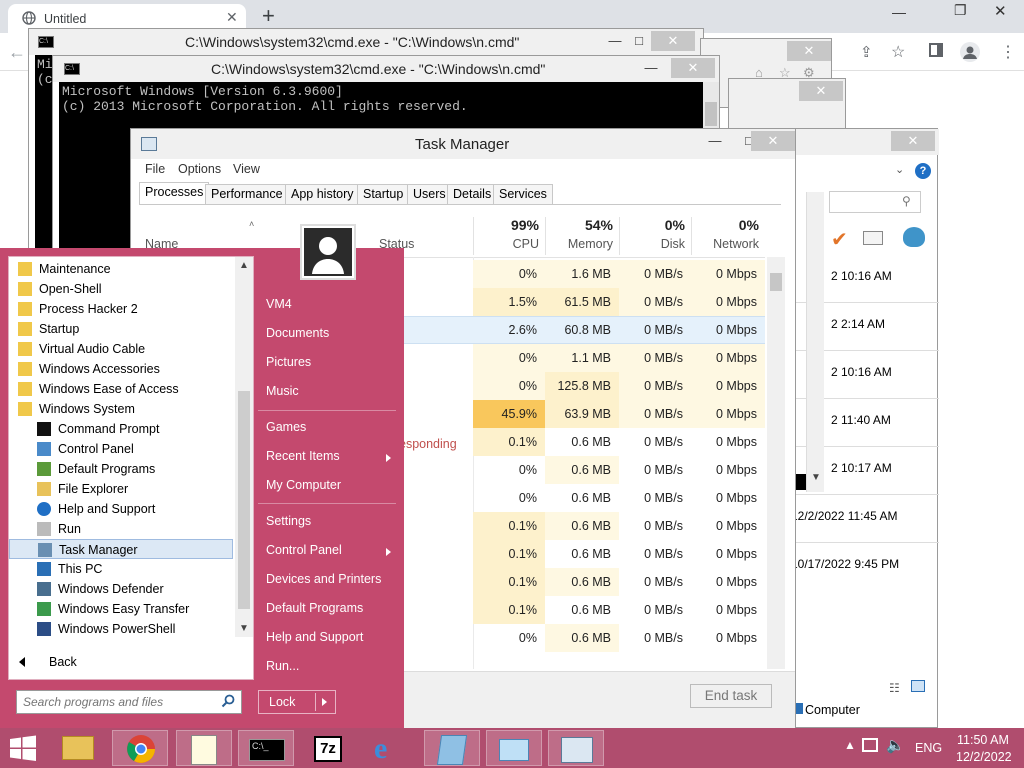  What do you see at coordinates (121, 609) in the screenshot?
I see `program-item: Windows Easy Transfer` at bounding box center [121, 609].